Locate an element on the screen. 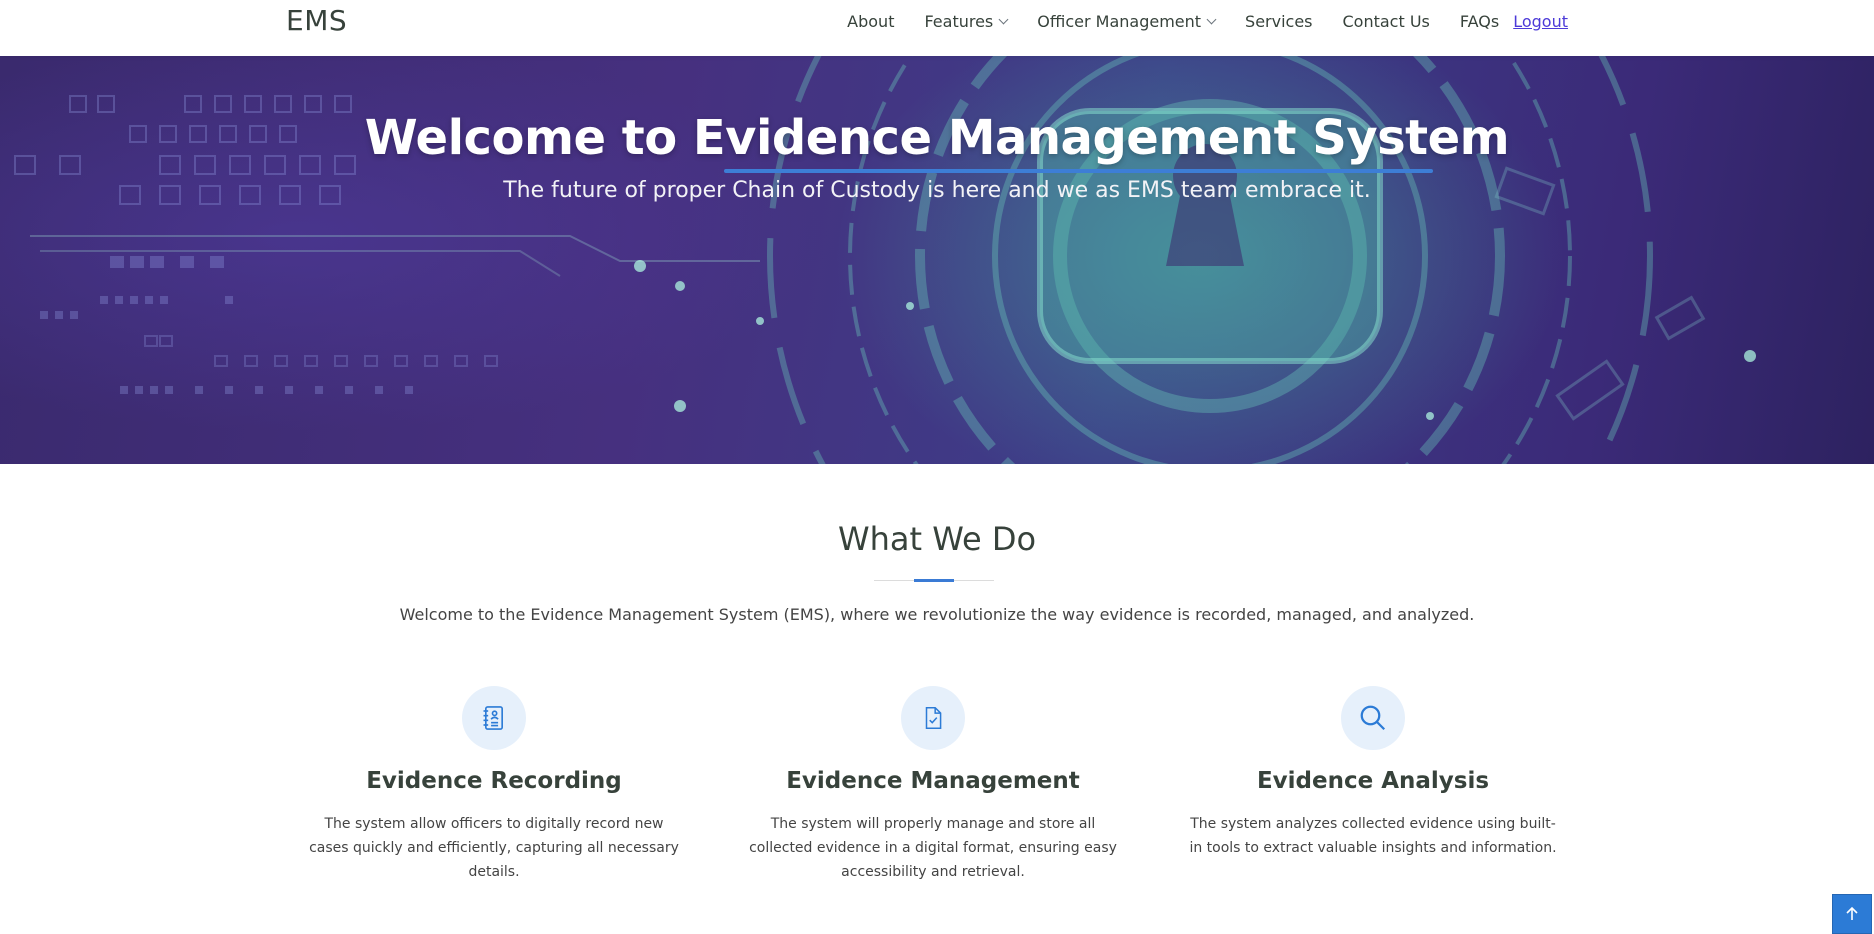  nav-about: About is located at coordinates (870, 21).